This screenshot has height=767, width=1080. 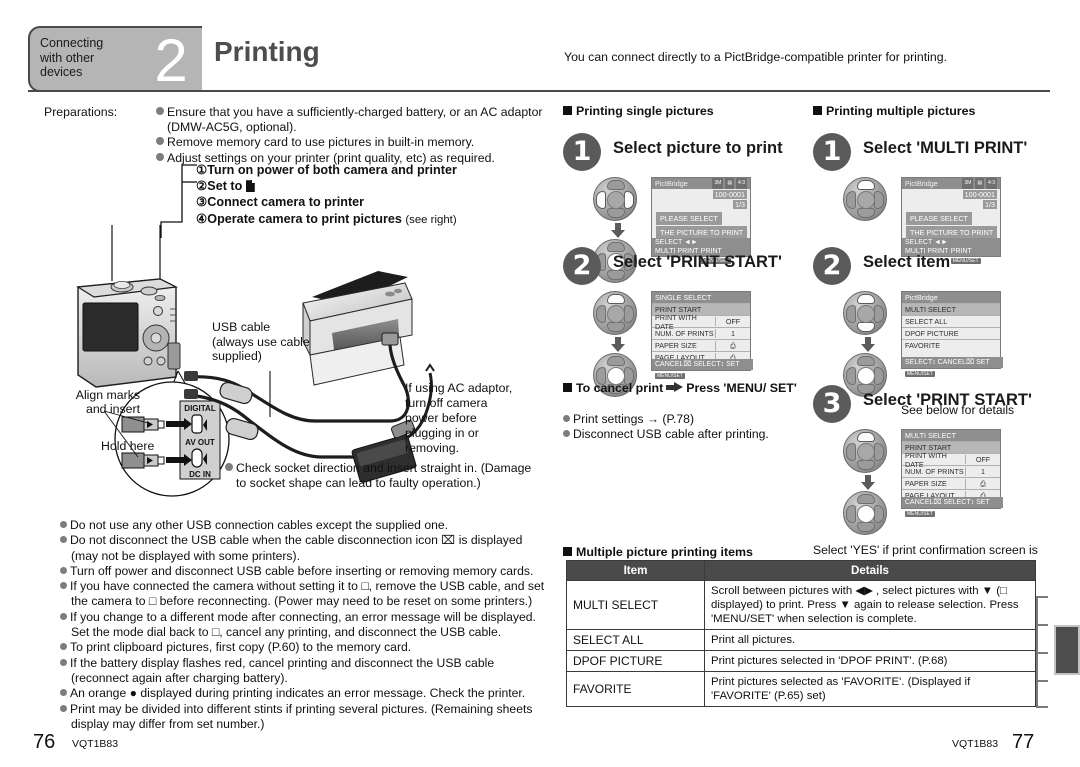 I want to click on lcd-menu-row-value: ⎙, so click(x=732, y=345).